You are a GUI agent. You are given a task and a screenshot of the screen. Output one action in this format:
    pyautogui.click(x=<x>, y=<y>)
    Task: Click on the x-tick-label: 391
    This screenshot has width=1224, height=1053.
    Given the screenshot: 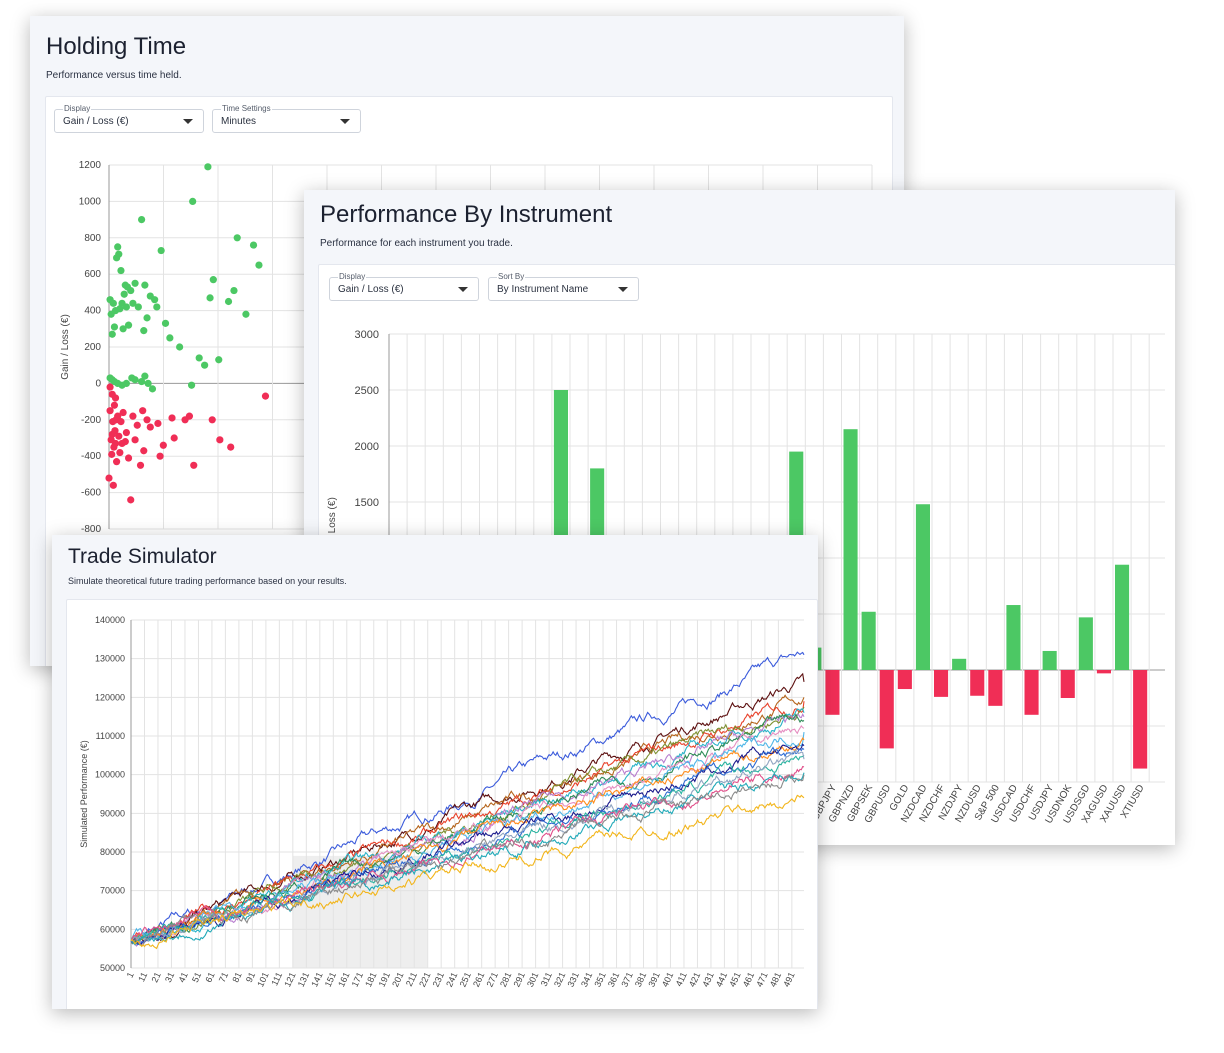 What is the action you would take?
    pyautogui.click(x=653, y=980)
    